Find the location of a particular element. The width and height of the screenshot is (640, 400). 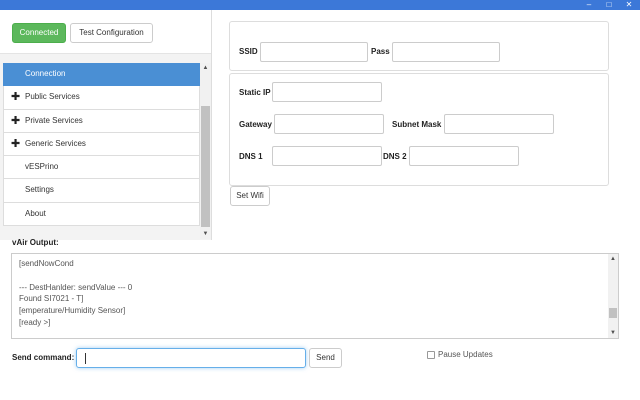

pass-label: Pass is located at coordinates (380, 51).